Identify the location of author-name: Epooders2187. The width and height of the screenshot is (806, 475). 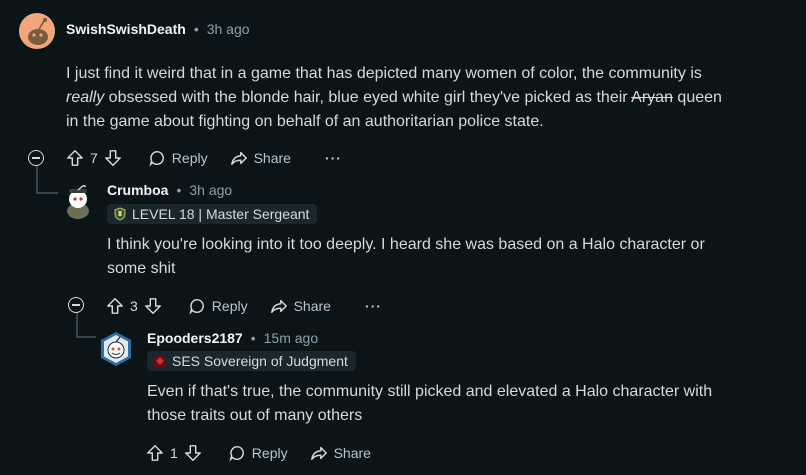
(195, 338).